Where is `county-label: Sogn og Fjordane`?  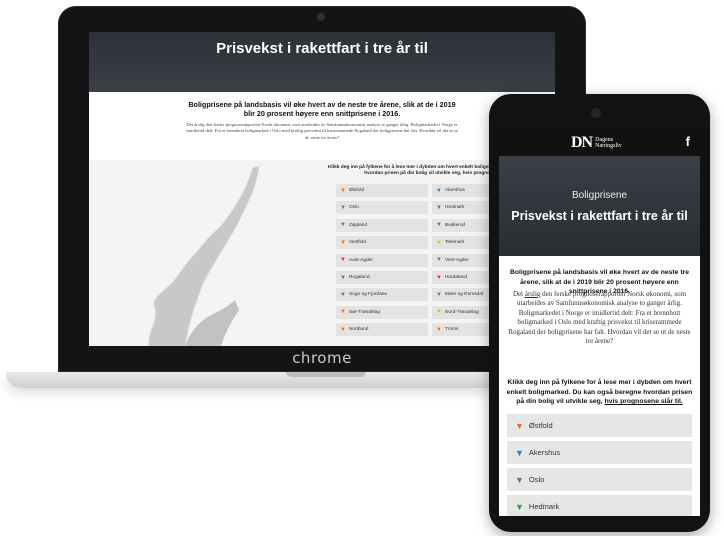 county-label: Sogn og Fjordane is located at coordinates (368, 295).